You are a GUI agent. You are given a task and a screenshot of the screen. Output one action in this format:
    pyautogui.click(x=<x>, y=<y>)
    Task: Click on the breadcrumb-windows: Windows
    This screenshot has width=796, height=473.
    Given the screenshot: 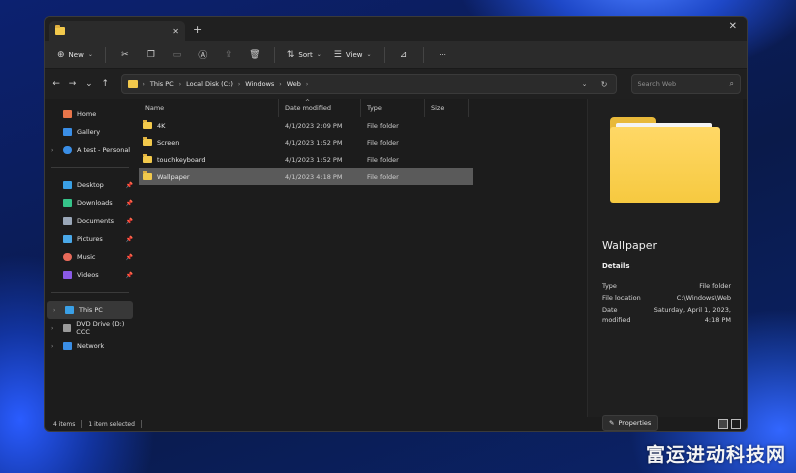 What is the action you would take?
    pyautogui.click(x=259, y=84)
    